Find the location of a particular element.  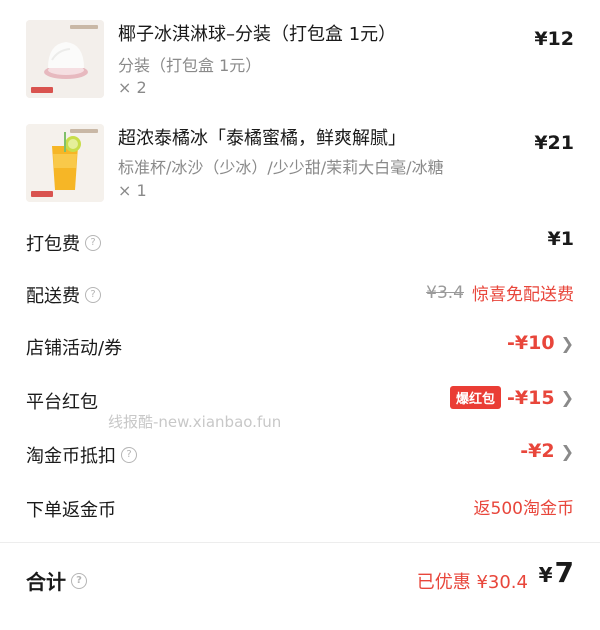

delivery-fee-label: 配送费 is located at coordinates (53, 296).